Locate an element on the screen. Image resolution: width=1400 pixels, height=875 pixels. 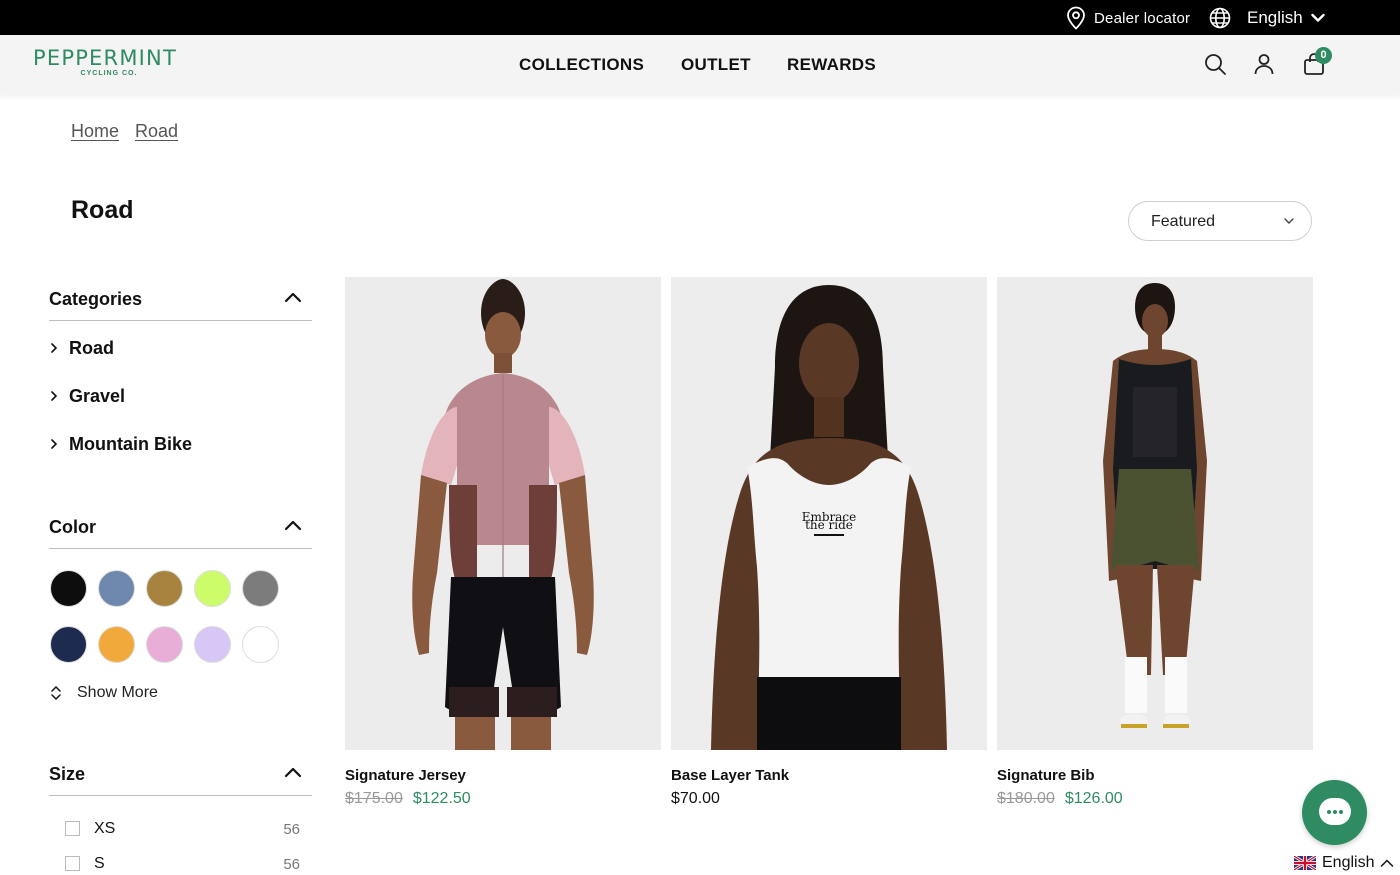
product-photo-bib is located at coordinates (1155, 513).